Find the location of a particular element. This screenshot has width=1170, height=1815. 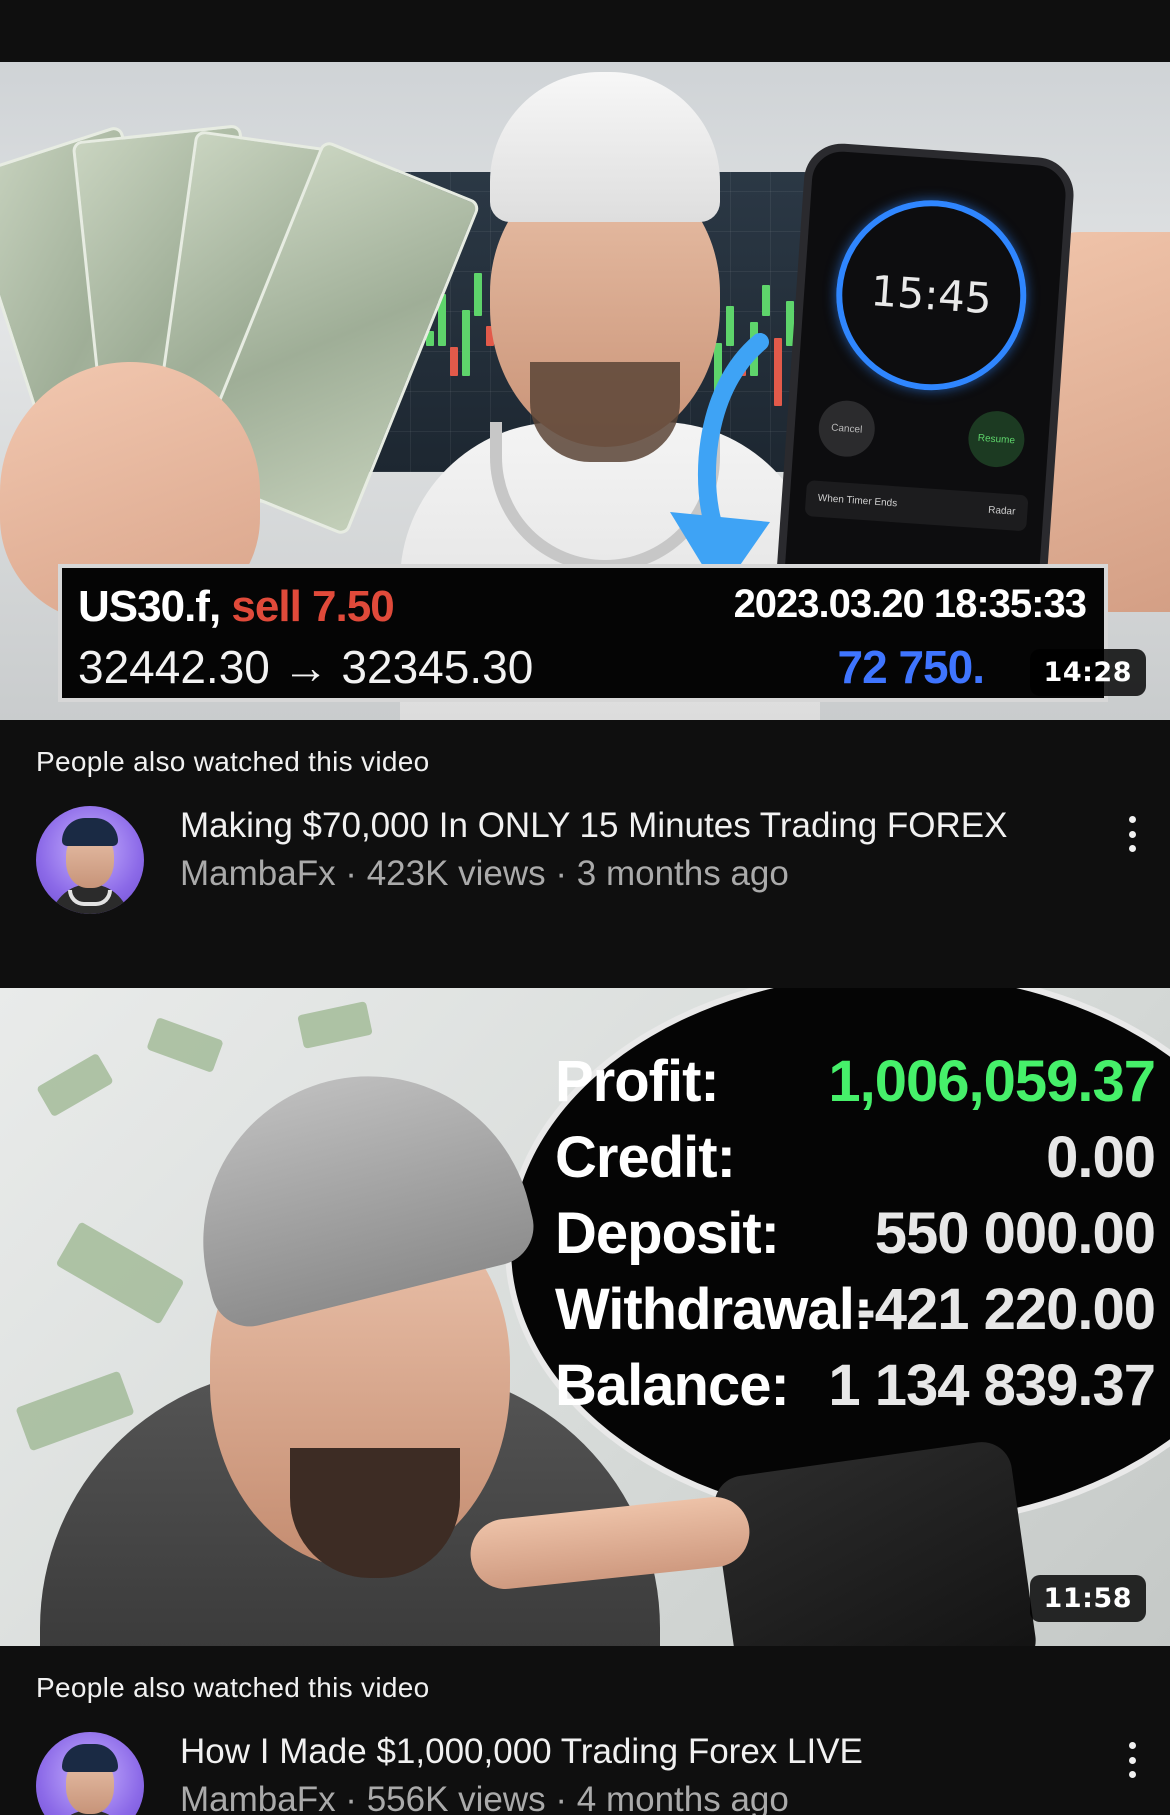

video-title: How I Made $1,000,000 Trading Forex LIVE is located at coordinates (521, 1752).